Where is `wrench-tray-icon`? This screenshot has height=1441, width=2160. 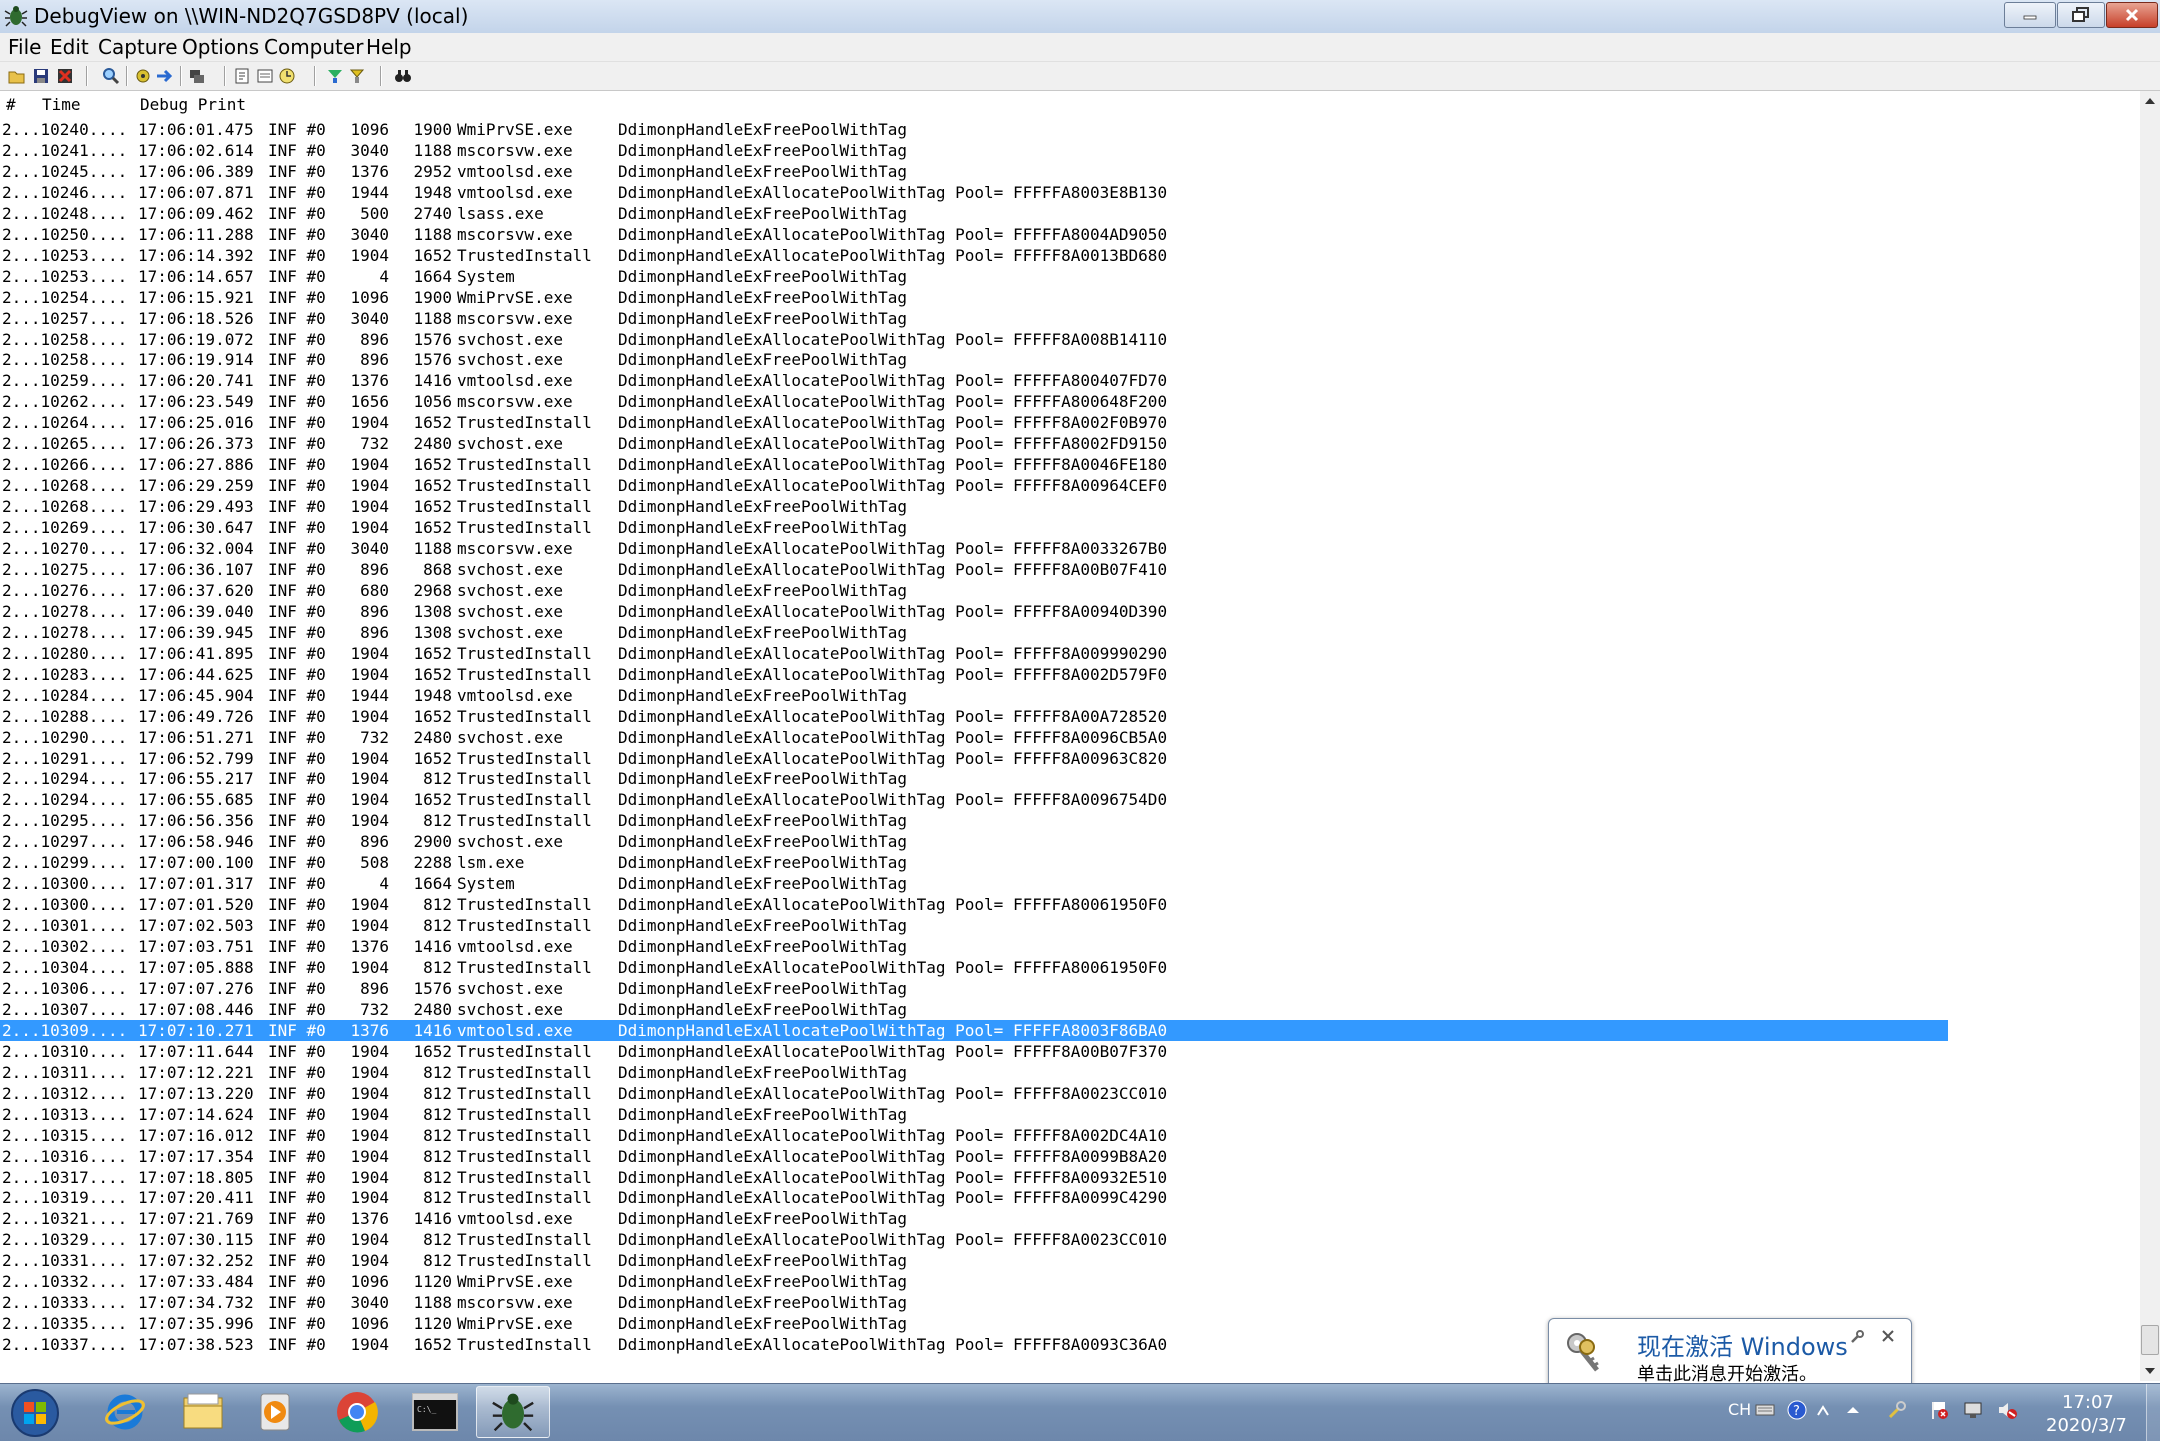
wrench-tray-icon is located at coordinates (1897, 1410).